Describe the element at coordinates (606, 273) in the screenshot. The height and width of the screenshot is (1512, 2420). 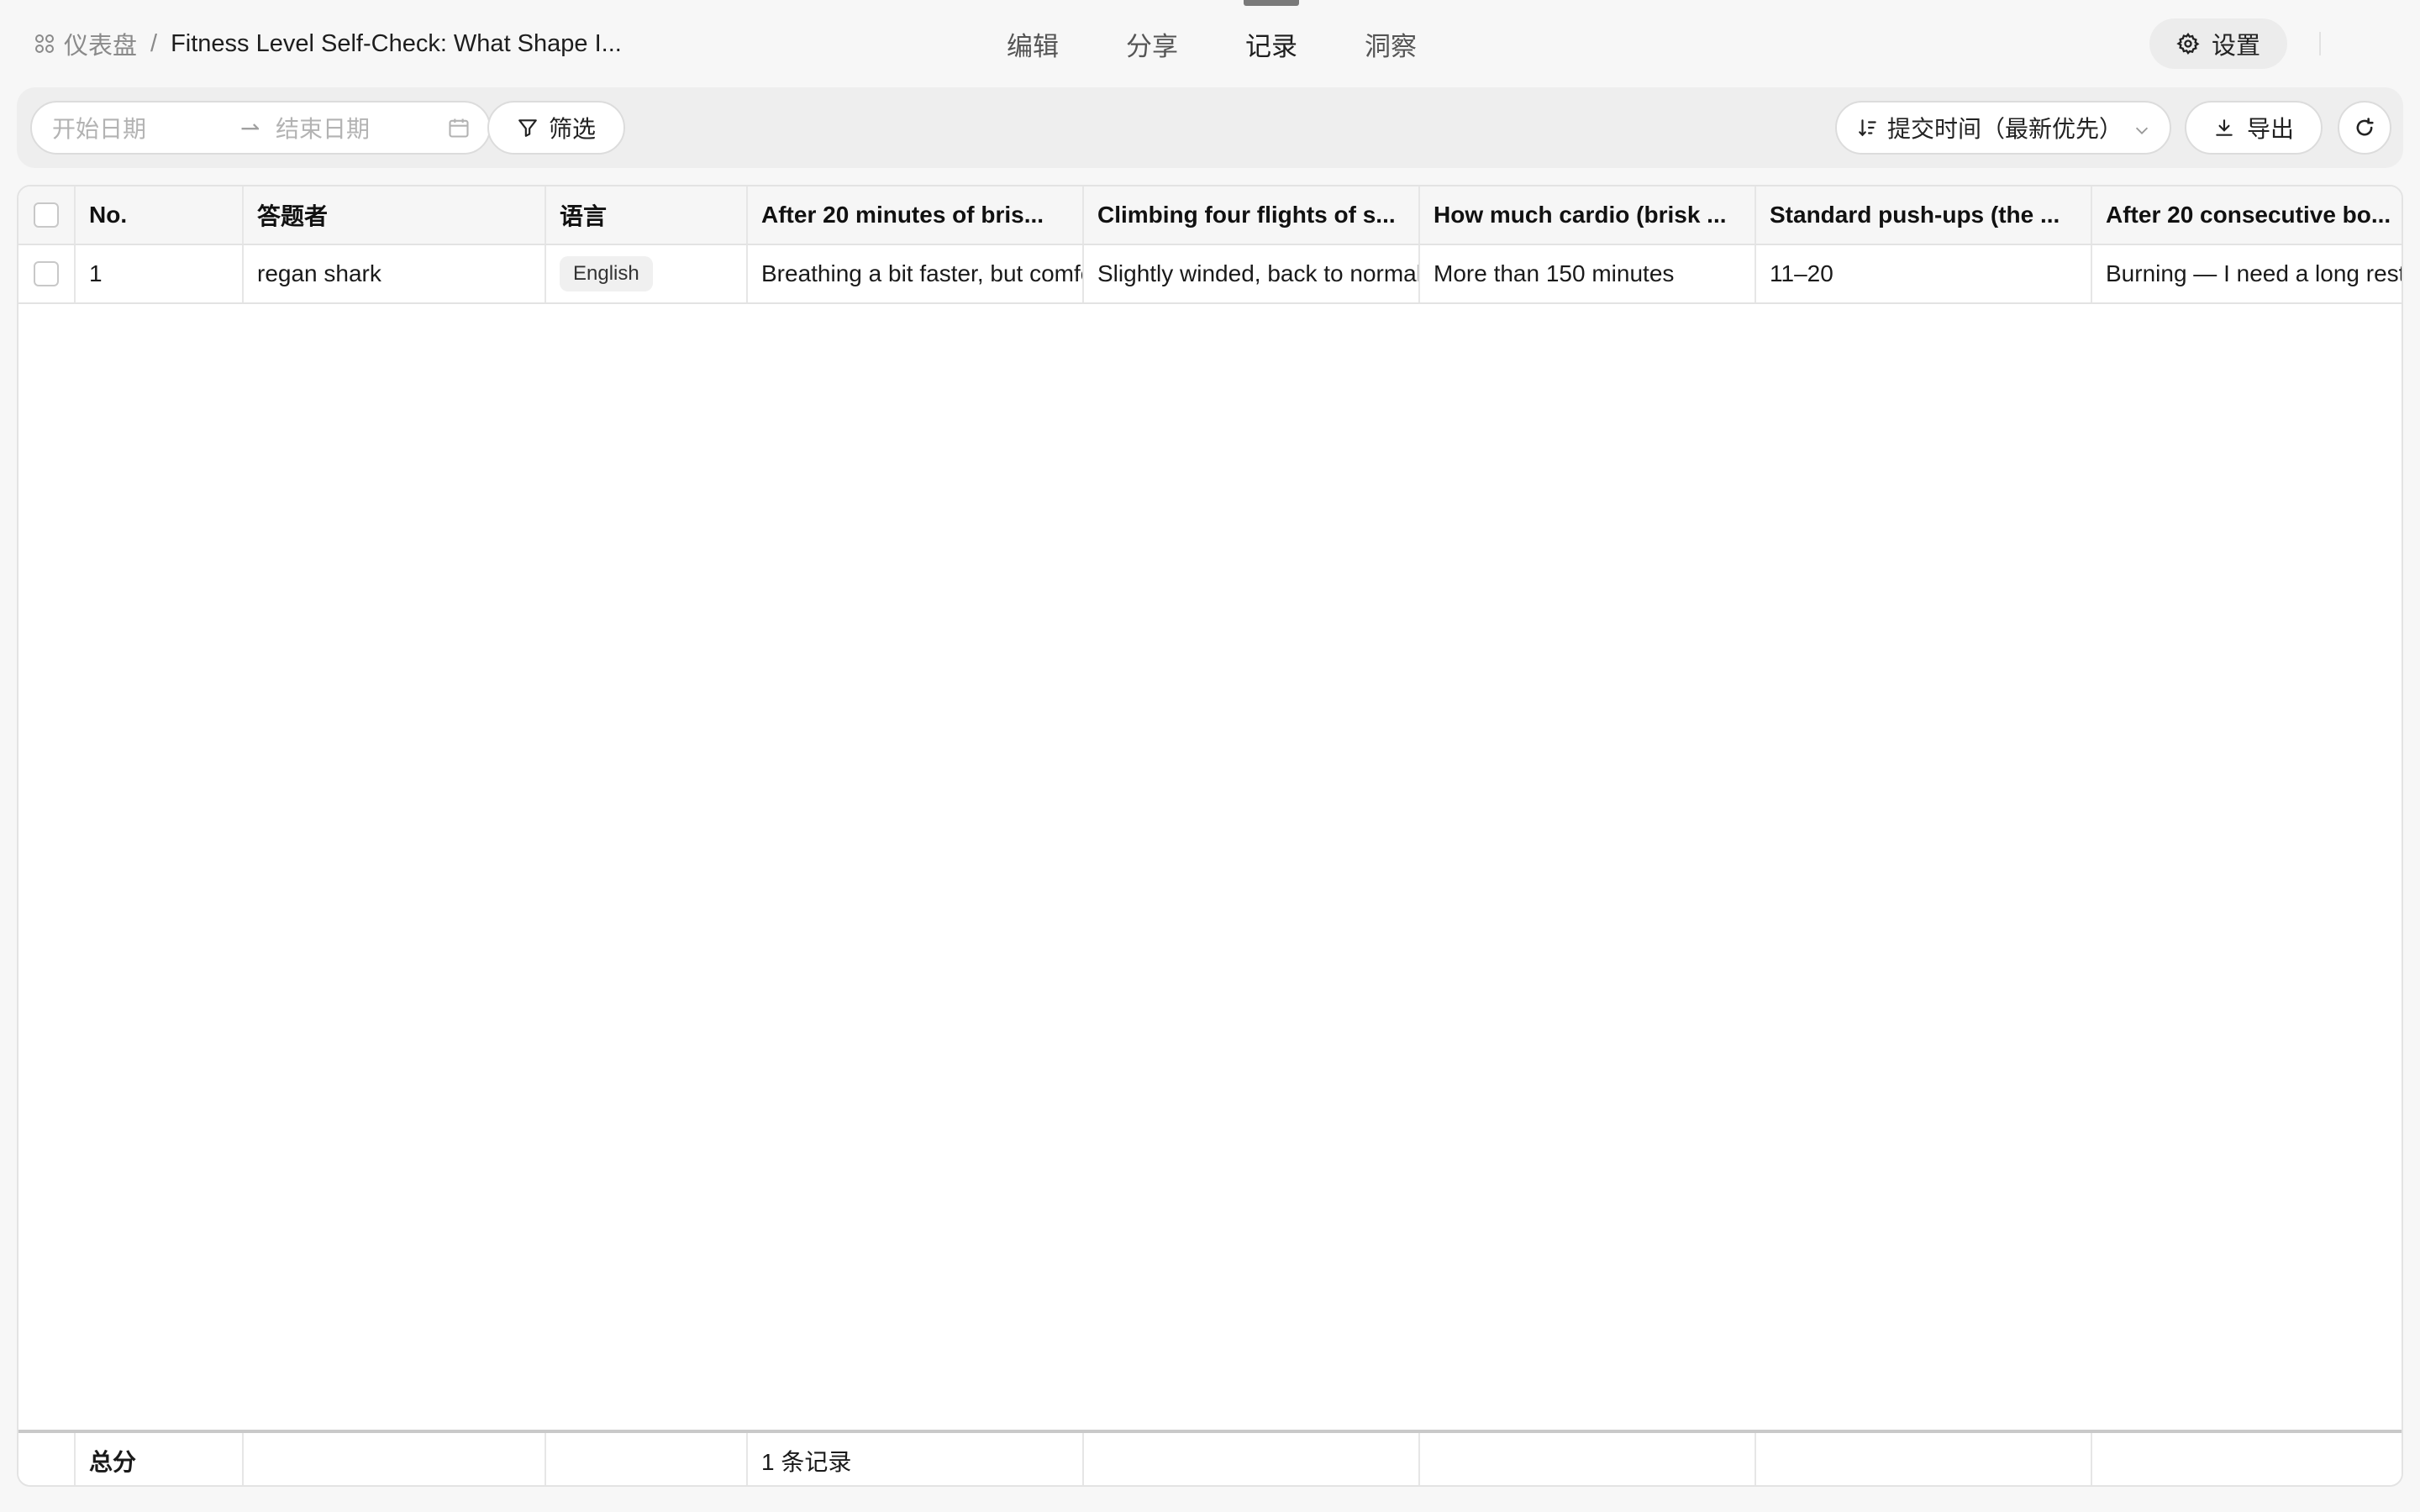
I see `language-tag: English` at that location.